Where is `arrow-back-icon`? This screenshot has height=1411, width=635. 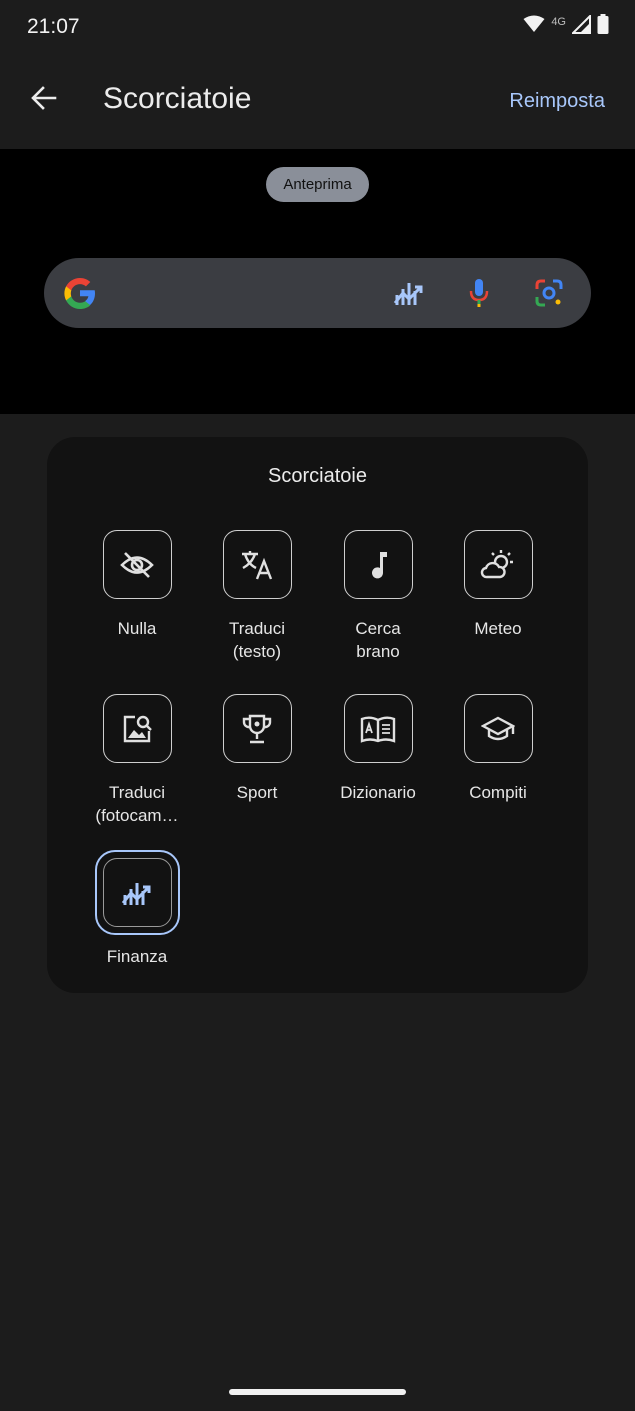
arrow-back-icon is located at coordinates (44, 100).